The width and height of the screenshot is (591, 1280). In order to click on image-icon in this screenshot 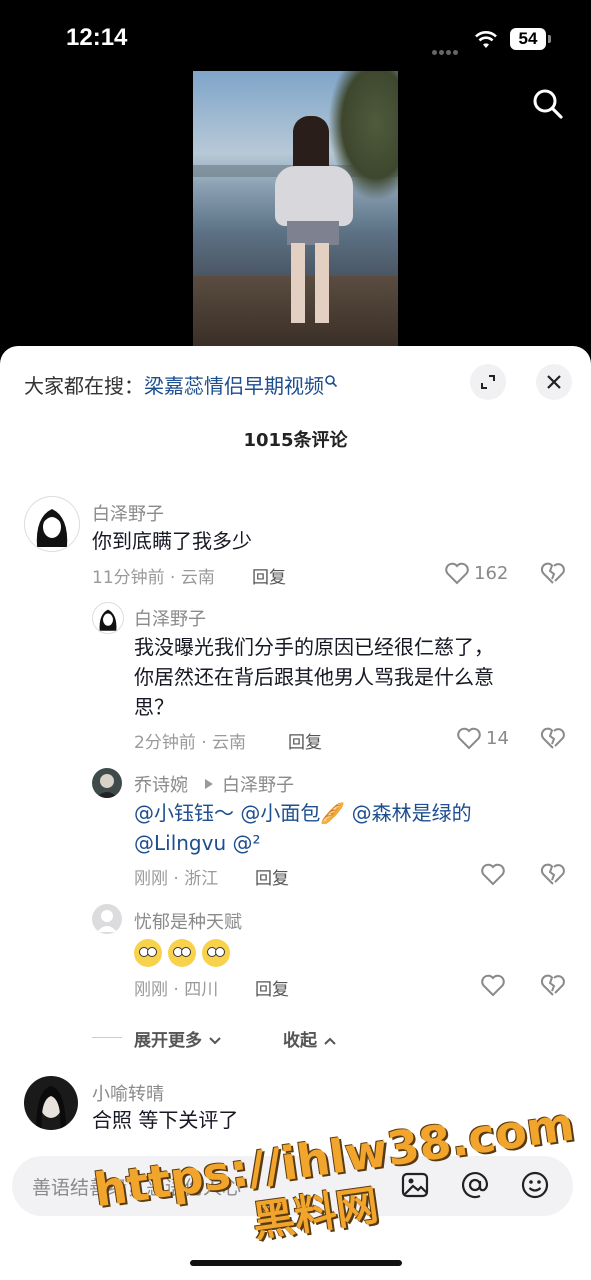, I will do `click(415, 1185)`.